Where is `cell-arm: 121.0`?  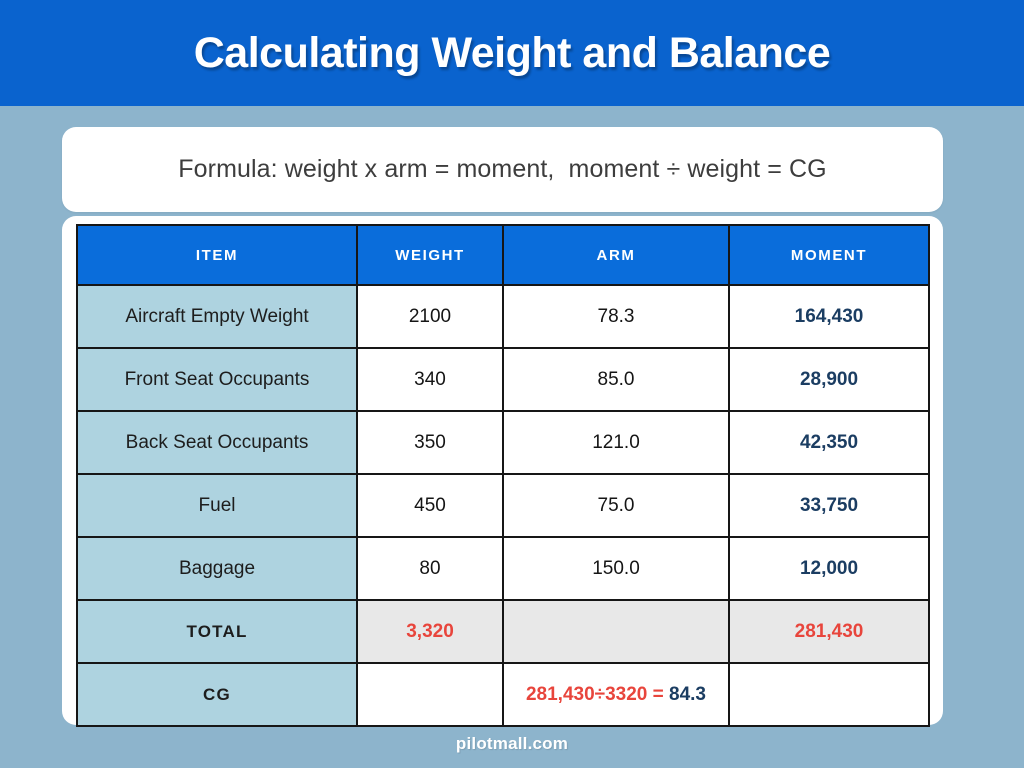
cell-arm: 121.0 is located at coordinates (616, 442).